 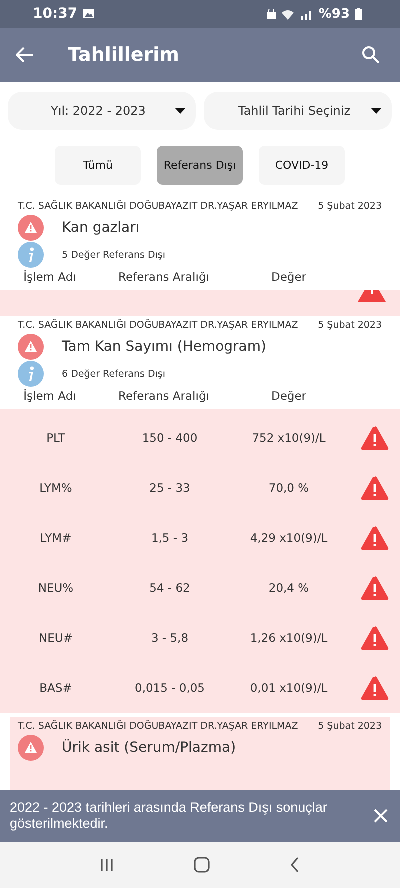 What do you see at coordinates (56, 538) in the screenshot?
I see `table-cell-text: LYM#` at bounding box center [56, 538].